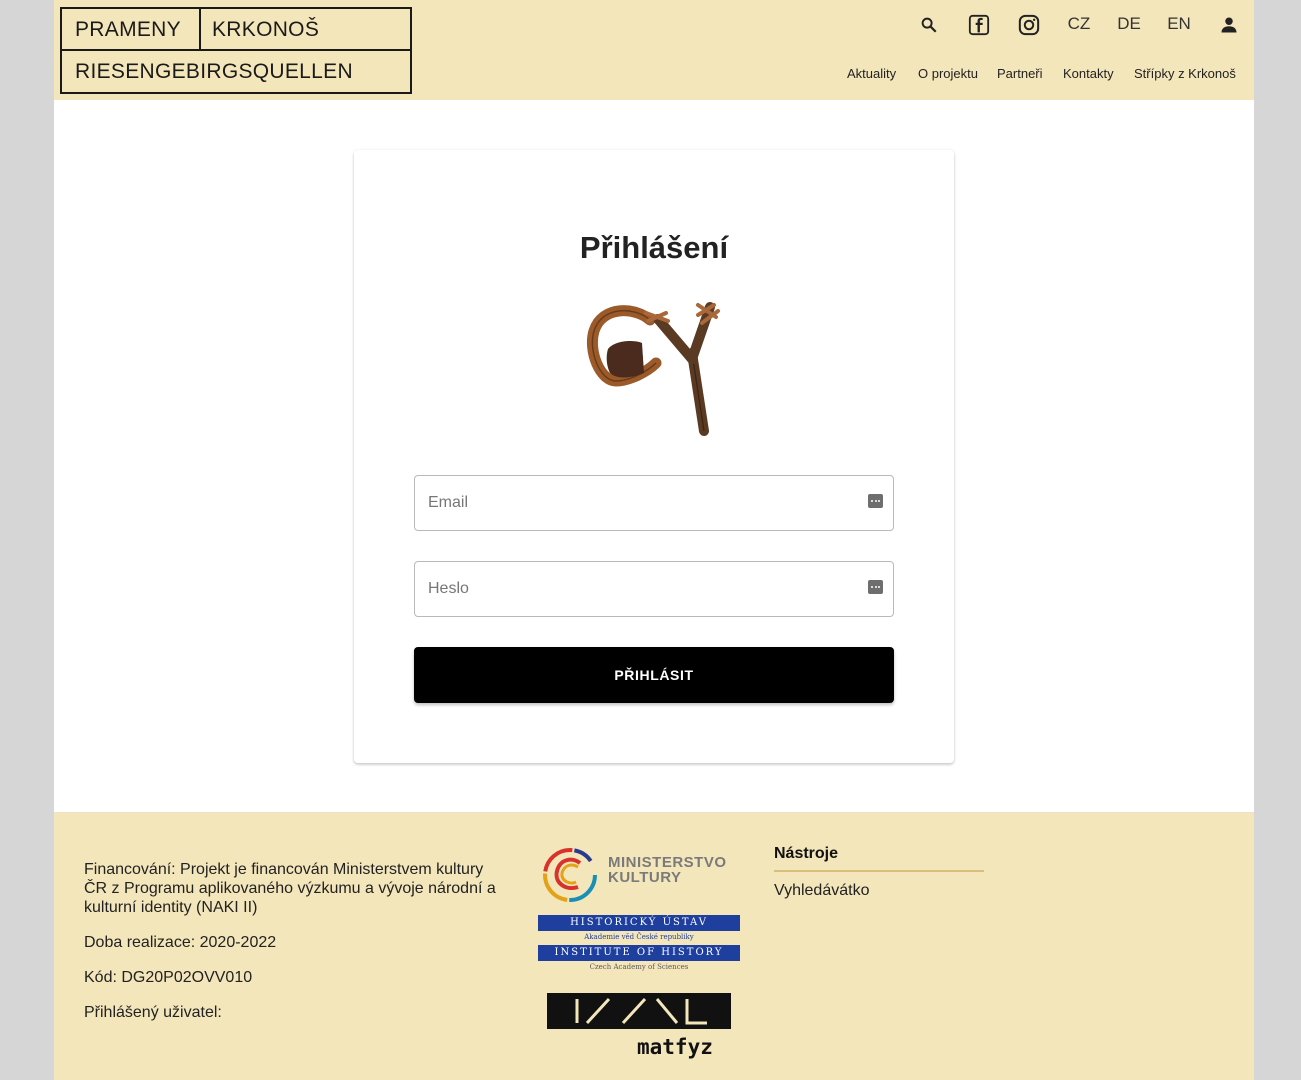 The width and height of the screenshot is (1301, 1080). Describe the element at coordinates (653, 369) in the screenshot. I see `slingshot-icon` at that location.